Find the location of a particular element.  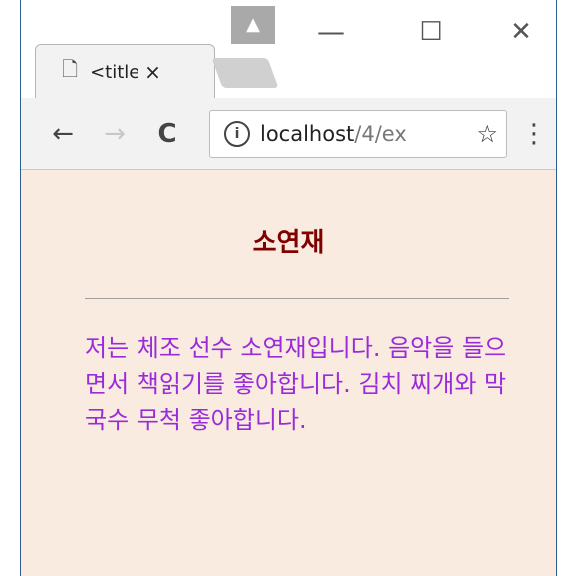

back-arrow-icon: ← is located at coordinates (63, 134).